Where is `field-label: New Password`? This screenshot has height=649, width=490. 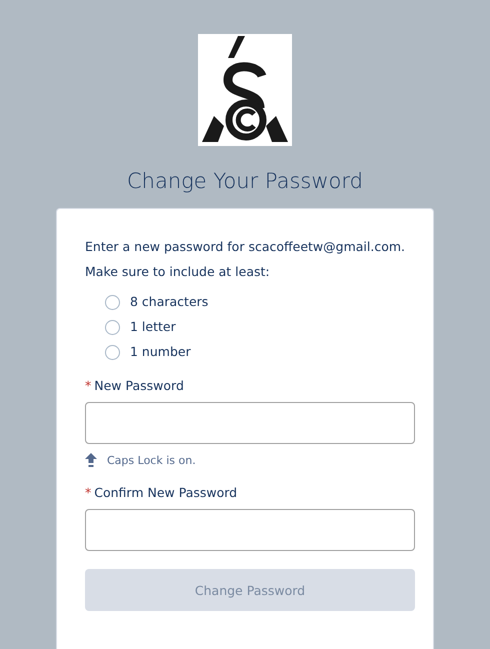
field-label: New Password is located at coordinates (139, 385).